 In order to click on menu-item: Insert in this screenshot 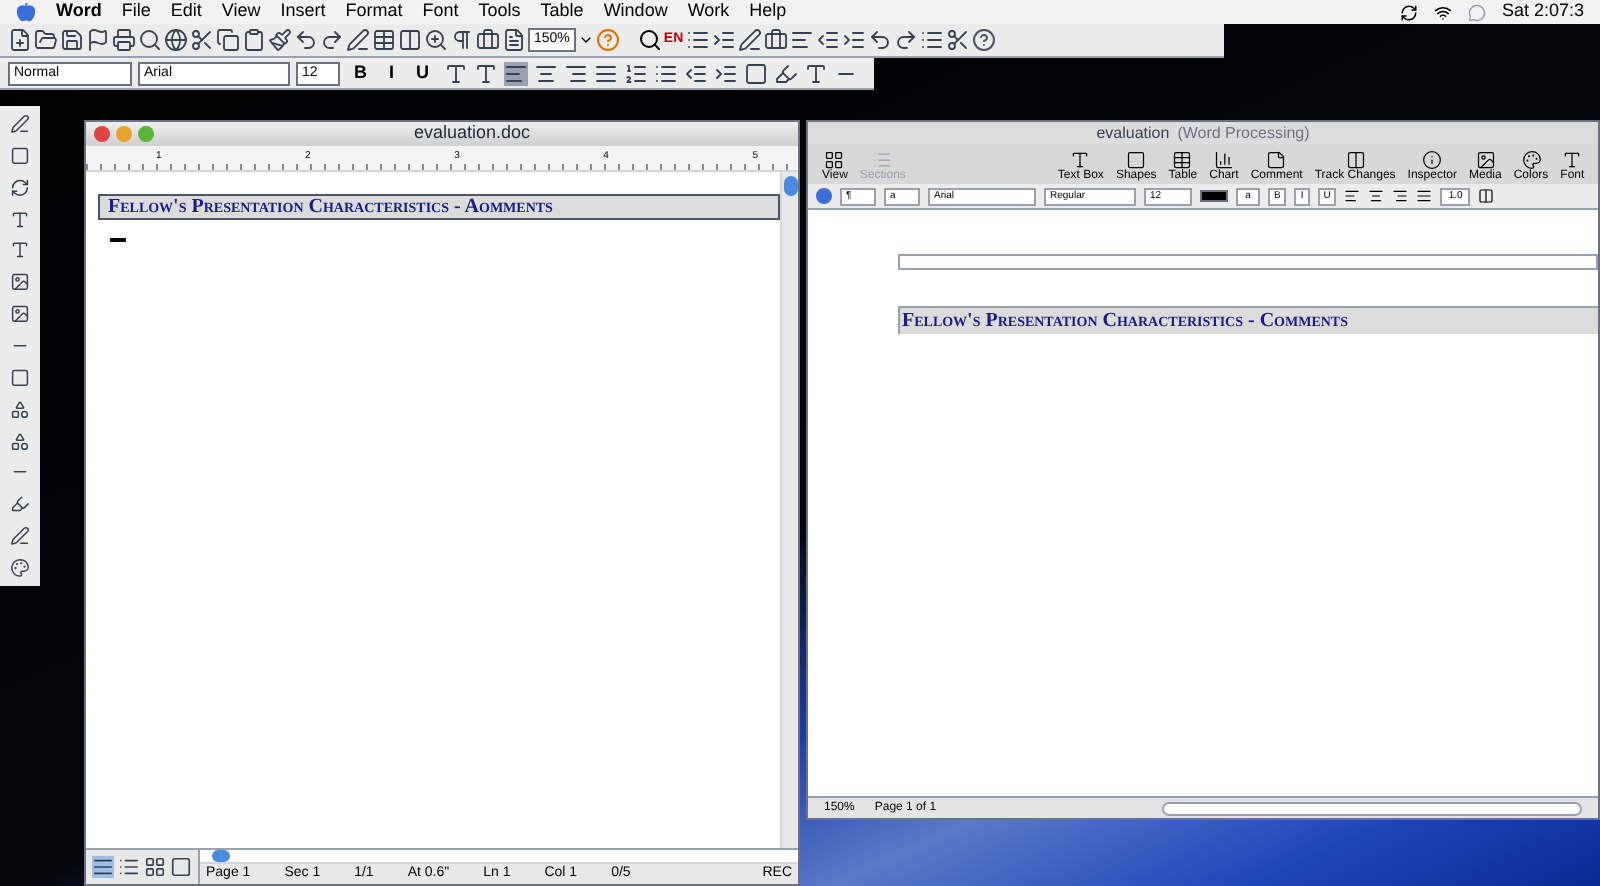, I will do `click(303, 13)`.